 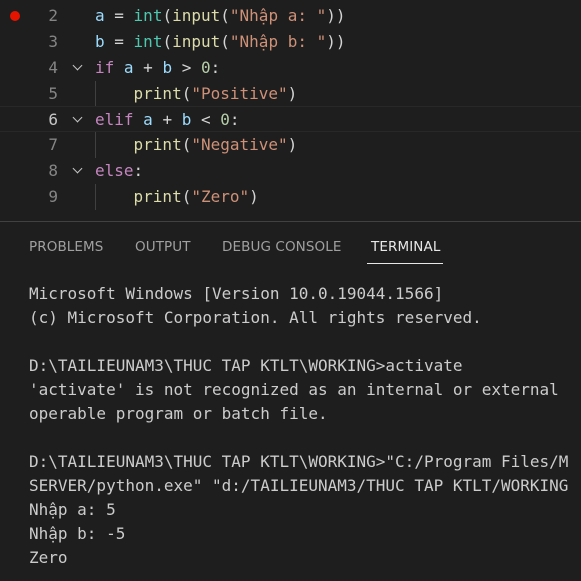 What do you see at coordinates (405, 247) in the screenshot?
I see `tab-terminal: TERMINAL` at bounding box center [405, 247].